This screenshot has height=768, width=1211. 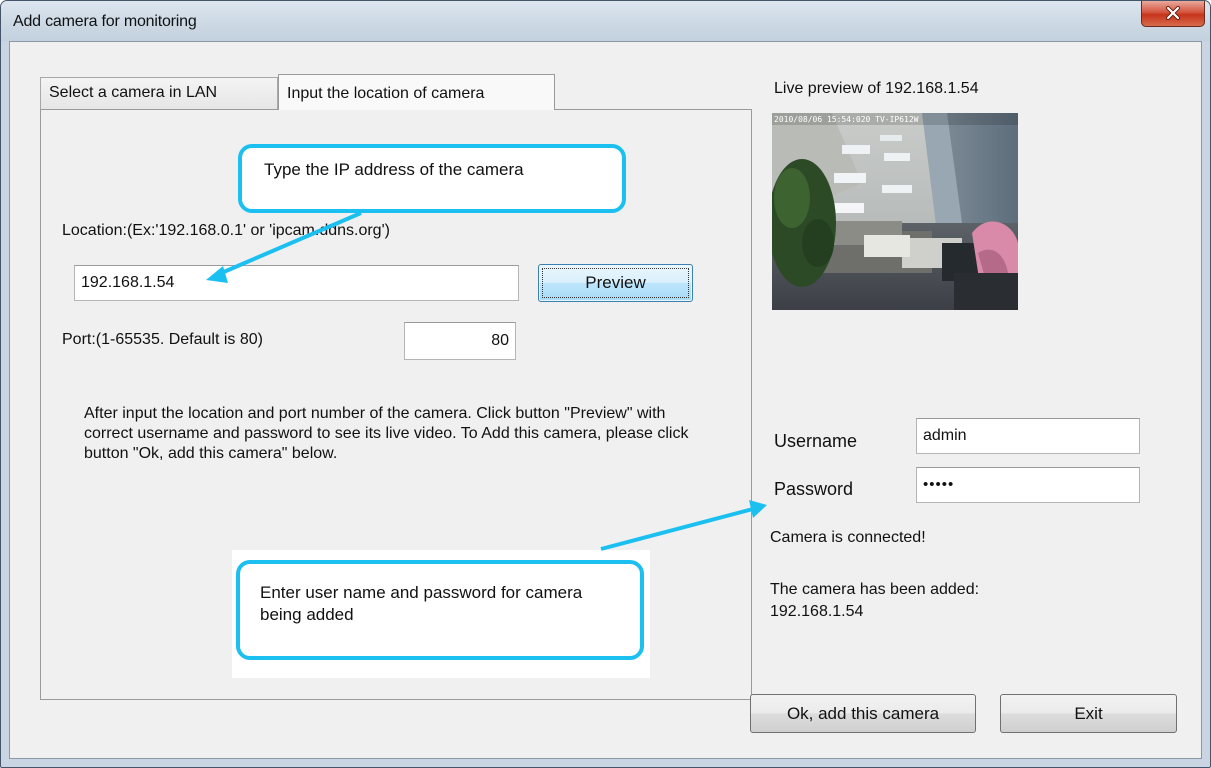 I want to click on close-icon, so click(x=1173, y=13).